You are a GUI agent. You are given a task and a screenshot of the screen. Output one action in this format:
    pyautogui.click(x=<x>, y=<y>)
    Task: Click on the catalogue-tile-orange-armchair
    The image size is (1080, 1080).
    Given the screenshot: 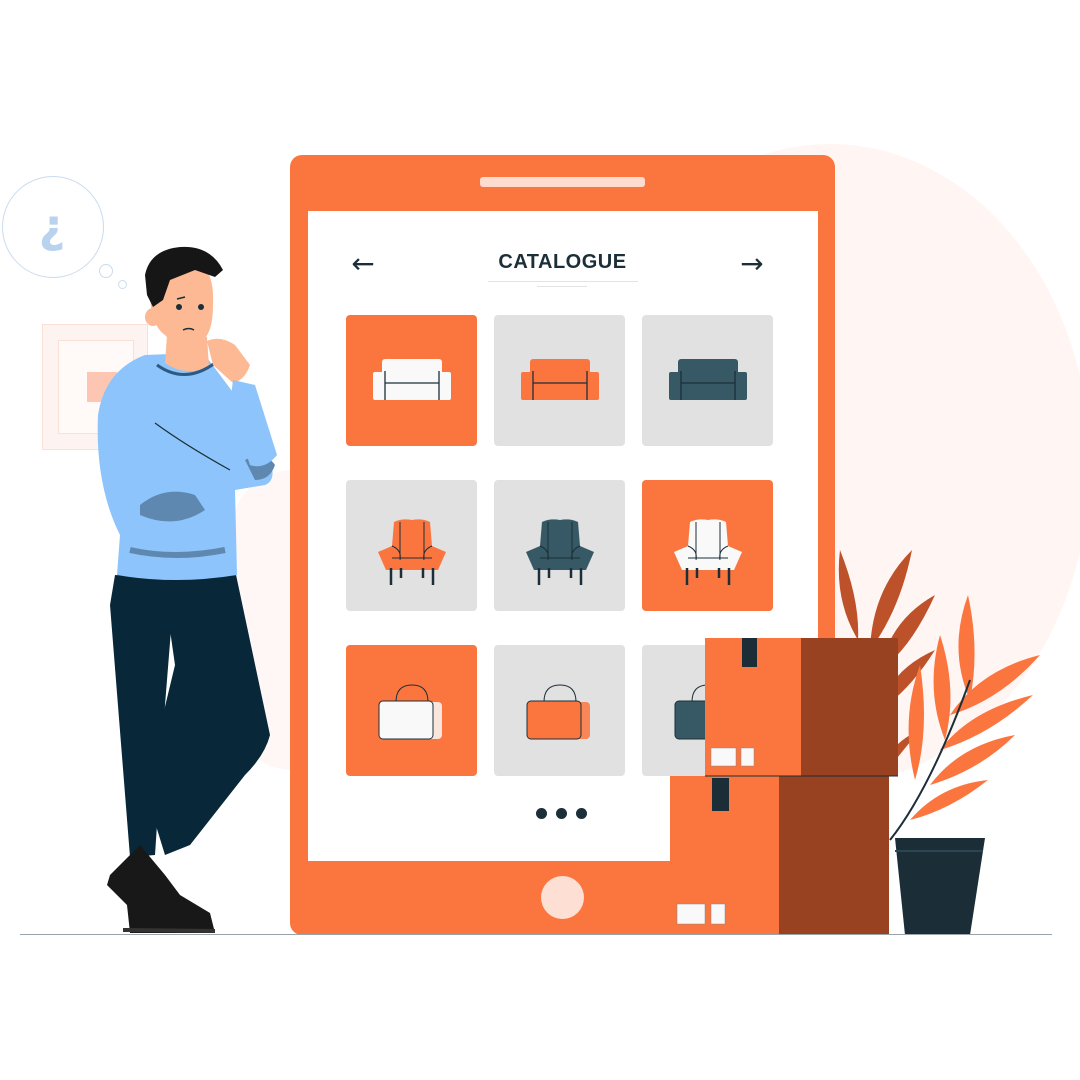 What is the action you would take?
    pyautogui.click(x=411, y=545)
    